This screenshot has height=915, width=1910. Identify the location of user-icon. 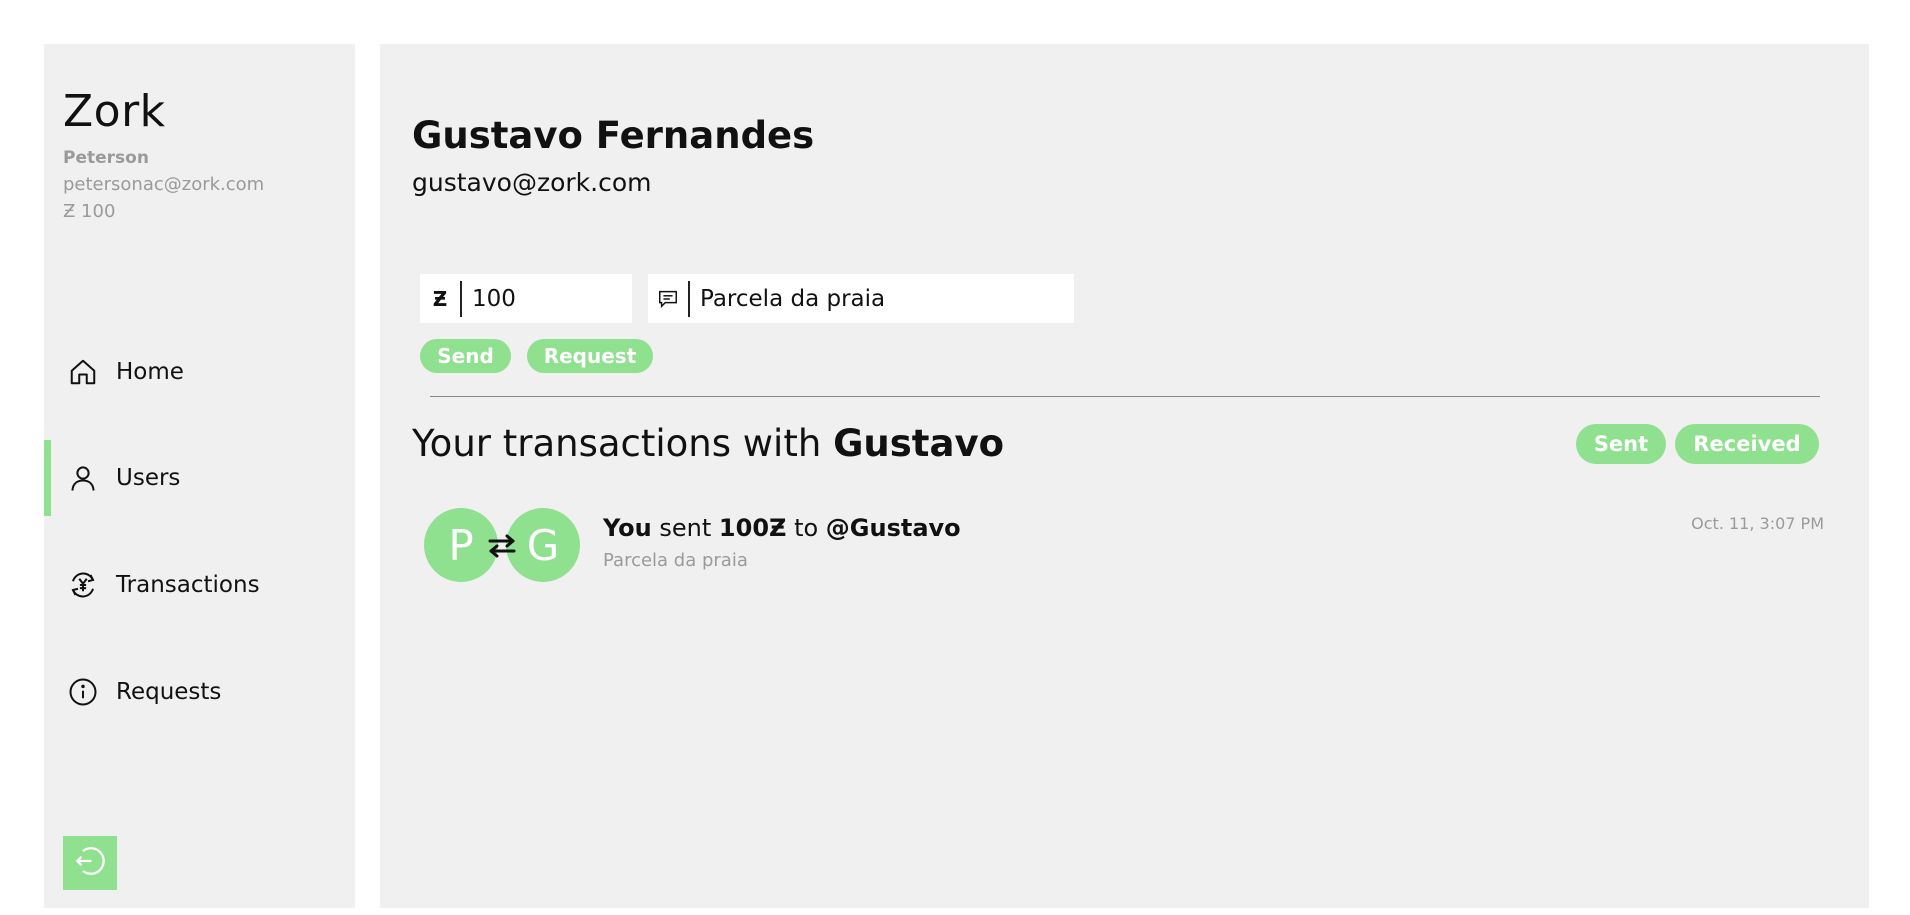
(83, 478).